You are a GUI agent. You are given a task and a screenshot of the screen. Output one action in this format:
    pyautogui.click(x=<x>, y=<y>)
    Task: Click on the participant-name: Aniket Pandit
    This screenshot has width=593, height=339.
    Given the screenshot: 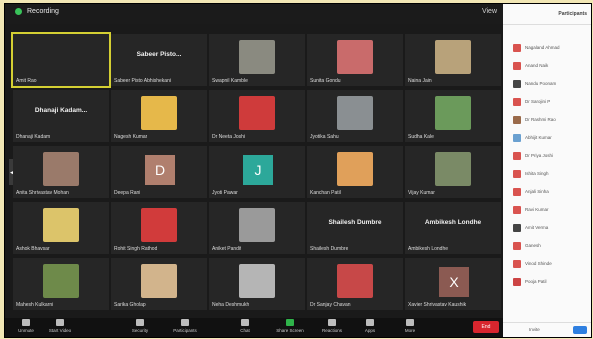 What is the action you would take?
    pyautogui.click(x=227, y=249)
    